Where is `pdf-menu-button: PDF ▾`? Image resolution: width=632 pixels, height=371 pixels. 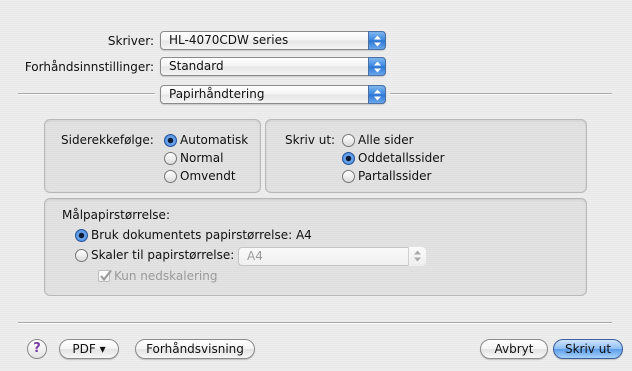
pdf-menu-button: PDF ▾ is located at coordinates (89, 349).